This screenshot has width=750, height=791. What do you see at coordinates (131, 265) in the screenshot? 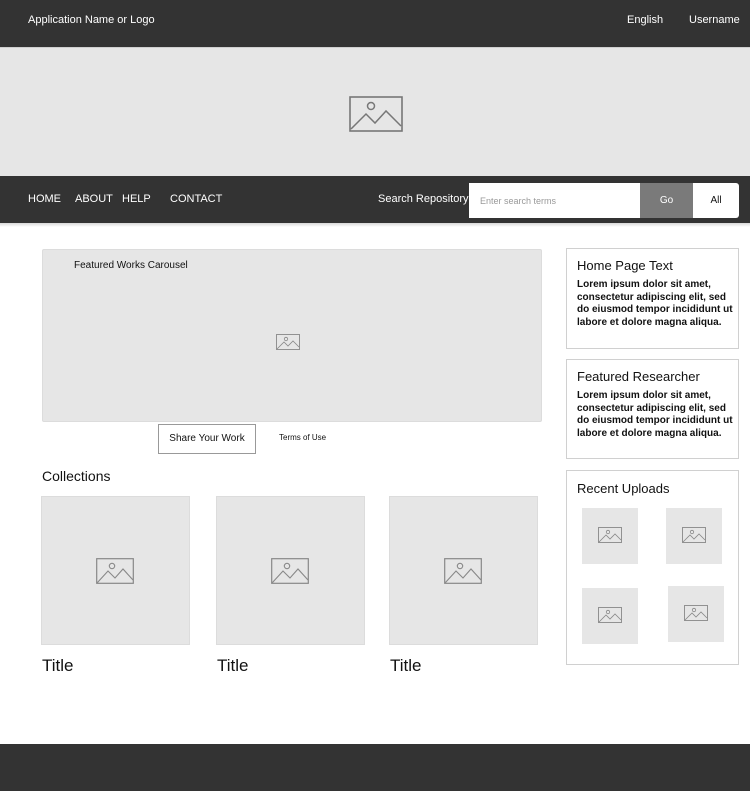
I see `carousel-label: Featured Works Carousel` at bounding box center [131, 265].